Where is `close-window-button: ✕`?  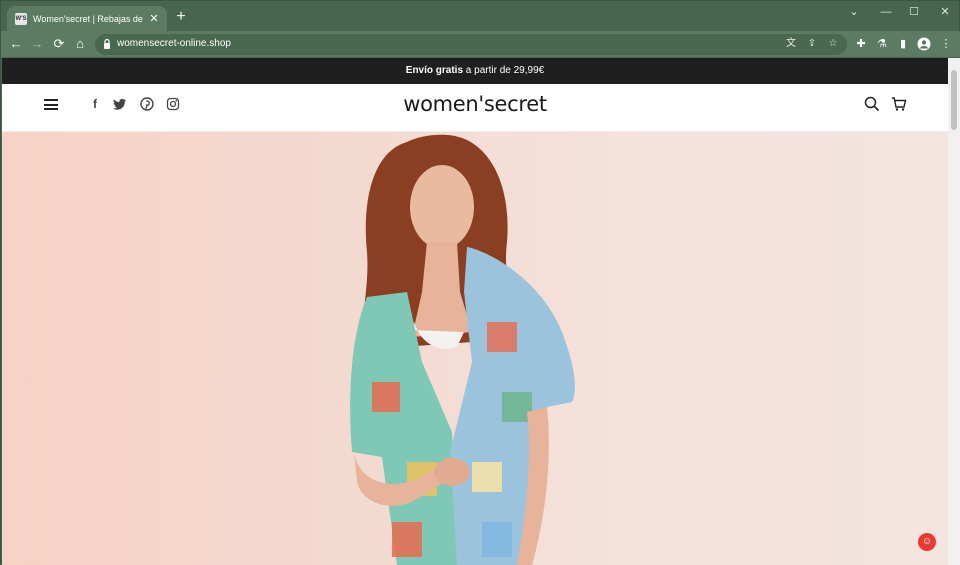
close-window-button: ✕ is located at coordinates (945, 12).